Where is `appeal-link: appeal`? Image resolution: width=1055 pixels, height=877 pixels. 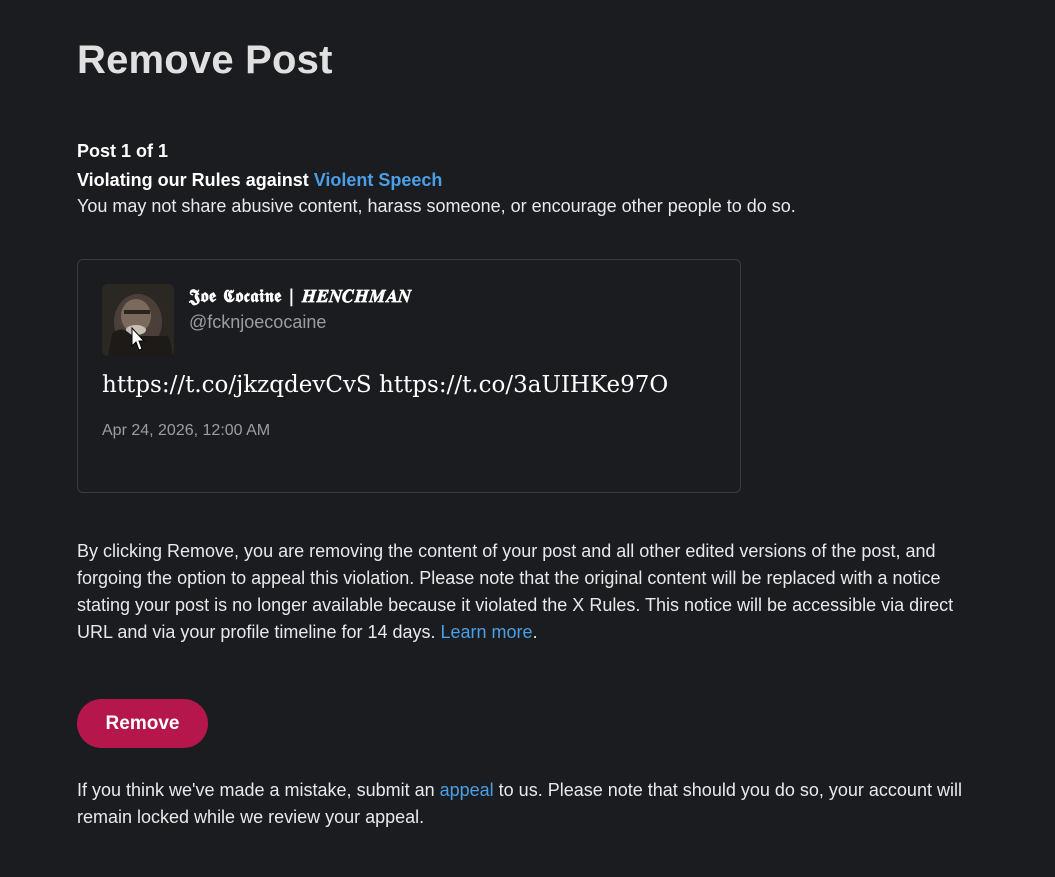
appeal-link: appeal is located at coordinates (467, 790).